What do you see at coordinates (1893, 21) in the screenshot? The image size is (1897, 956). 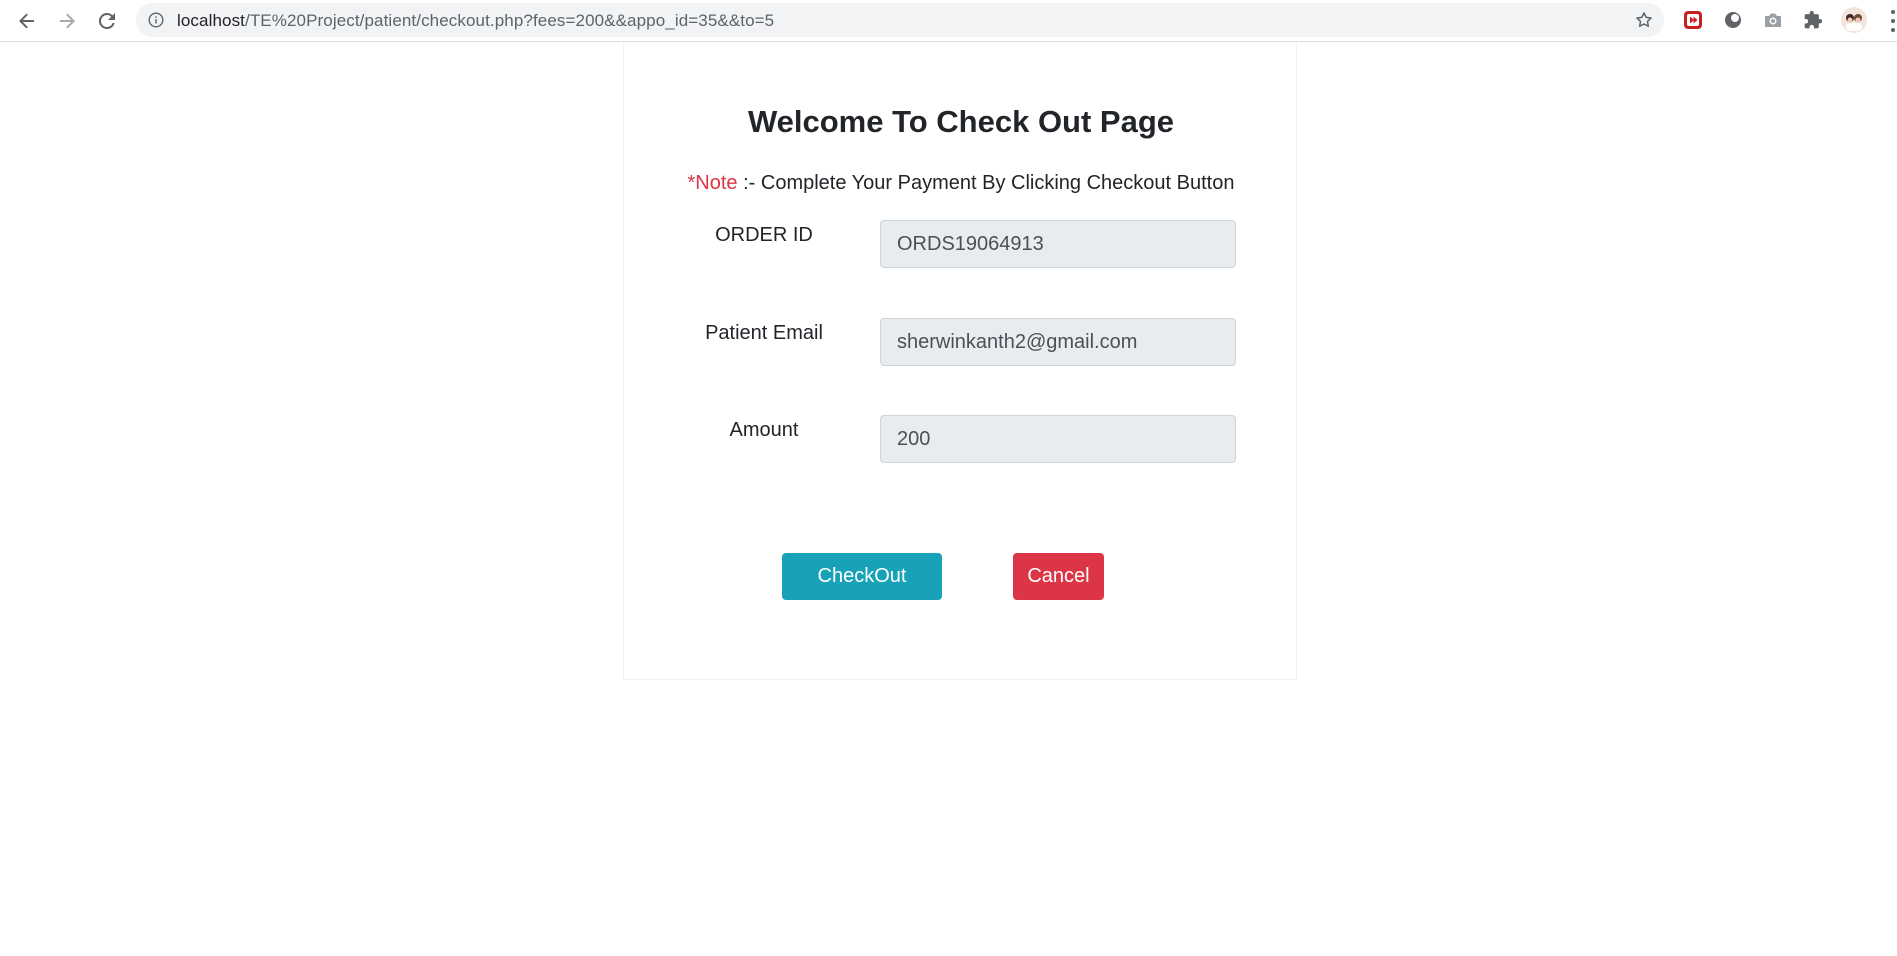 I see `menu-dots-icon` at bounding box center [1893, 21].